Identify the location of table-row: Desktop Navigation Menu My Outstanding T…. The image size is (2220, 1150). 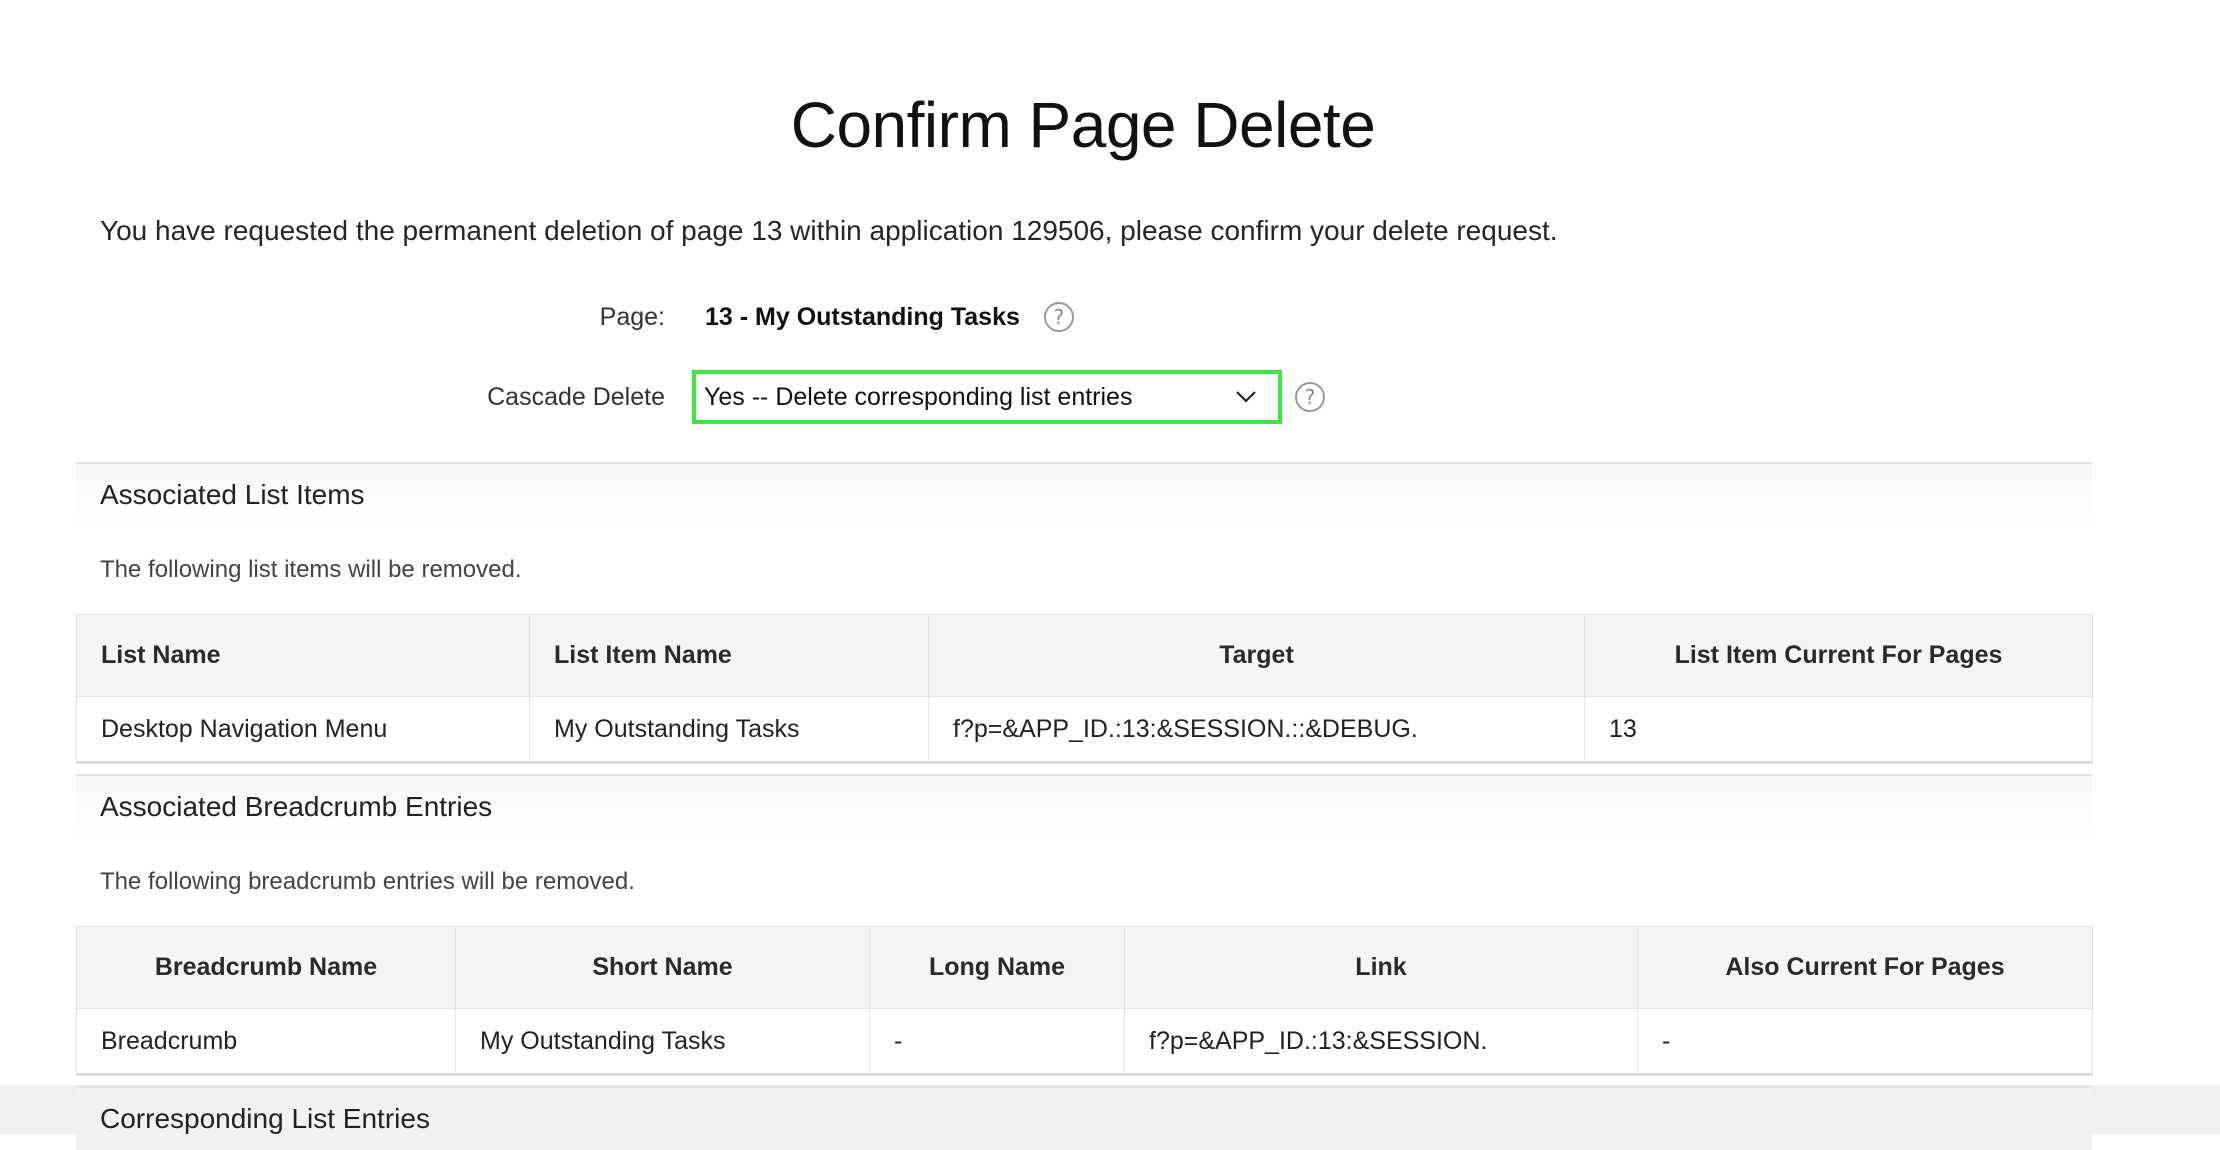
(1084, 730).